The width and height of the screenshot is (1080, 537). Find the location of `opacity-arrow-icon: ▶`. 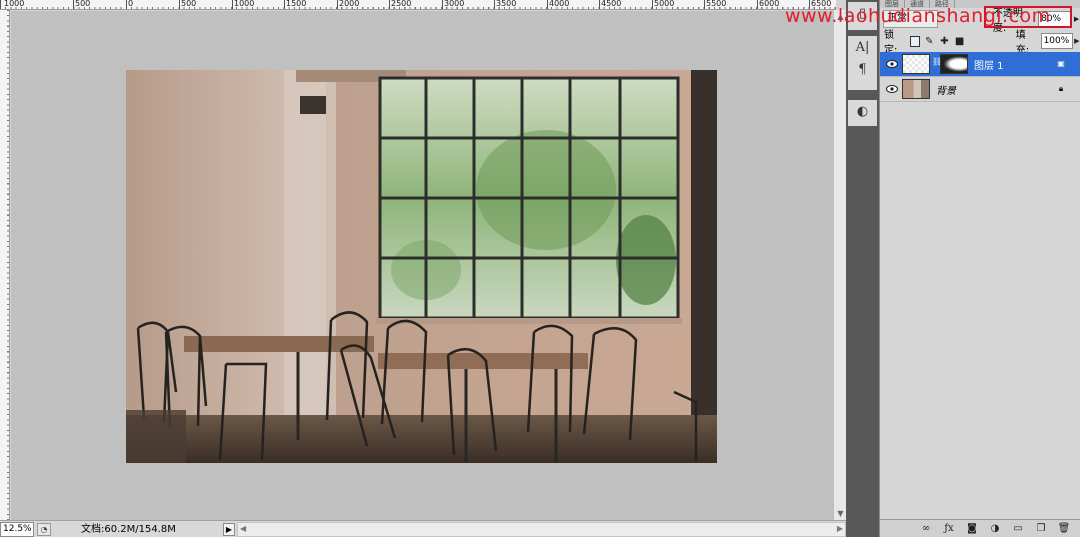

opacity-arrow-icon: ▶ is located at coordinates (1076, 19).